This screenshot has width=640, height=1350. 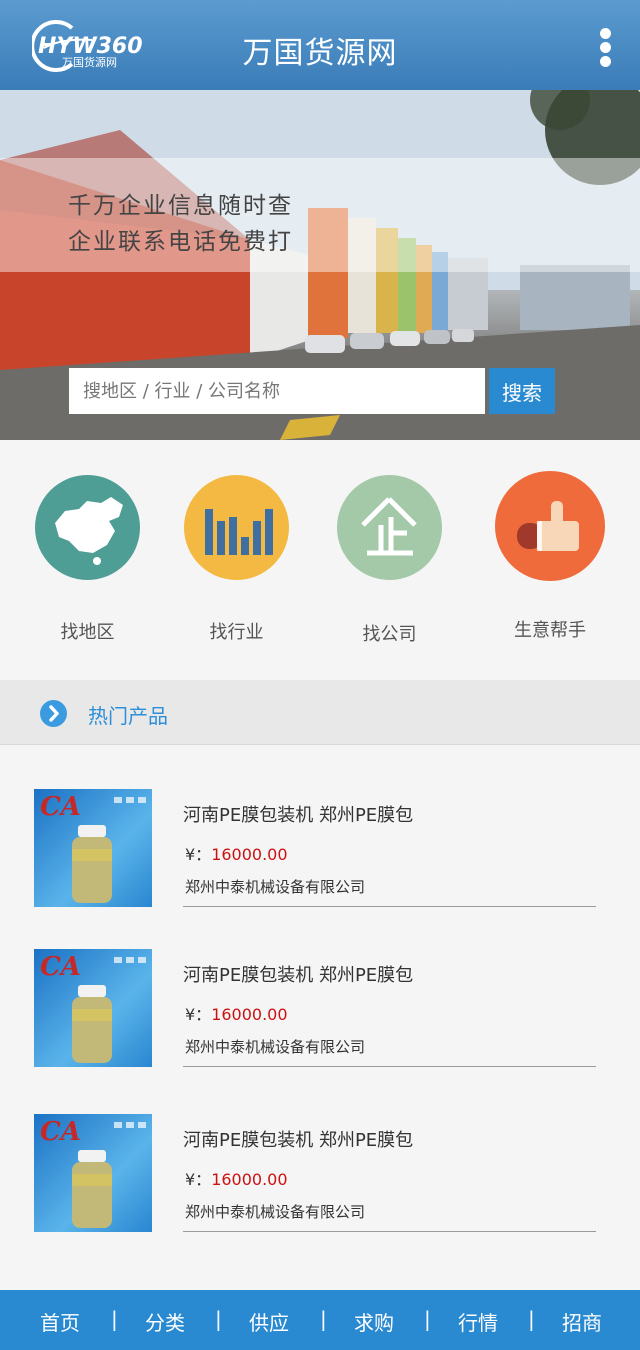 What do you see at coordinates (87, 632) in the screenshot?
I see `category-label: 找地区` at bounding box center [87, 632].